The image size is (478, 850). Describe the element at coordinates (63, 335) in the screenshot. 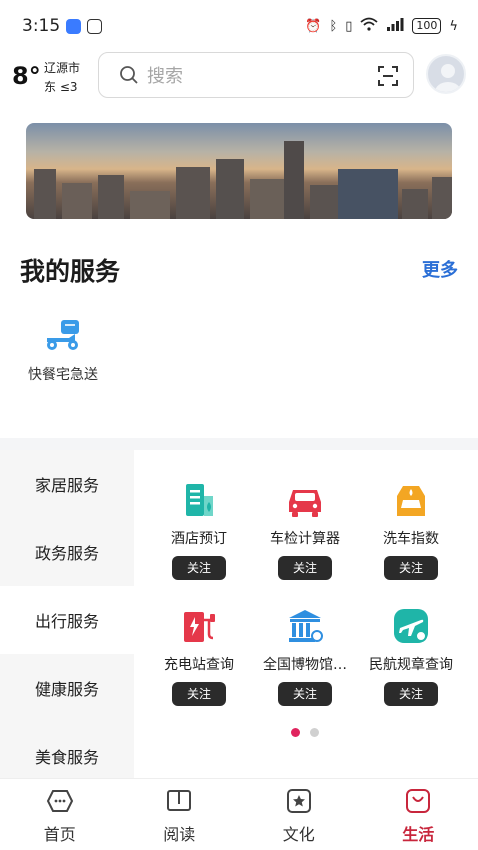

I see `scooter-icon` at that location.